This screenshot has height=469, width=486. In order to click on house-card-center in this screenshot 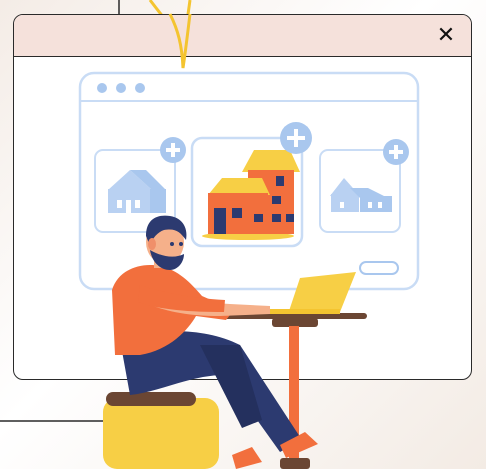, I will do `click(247, 192)`.